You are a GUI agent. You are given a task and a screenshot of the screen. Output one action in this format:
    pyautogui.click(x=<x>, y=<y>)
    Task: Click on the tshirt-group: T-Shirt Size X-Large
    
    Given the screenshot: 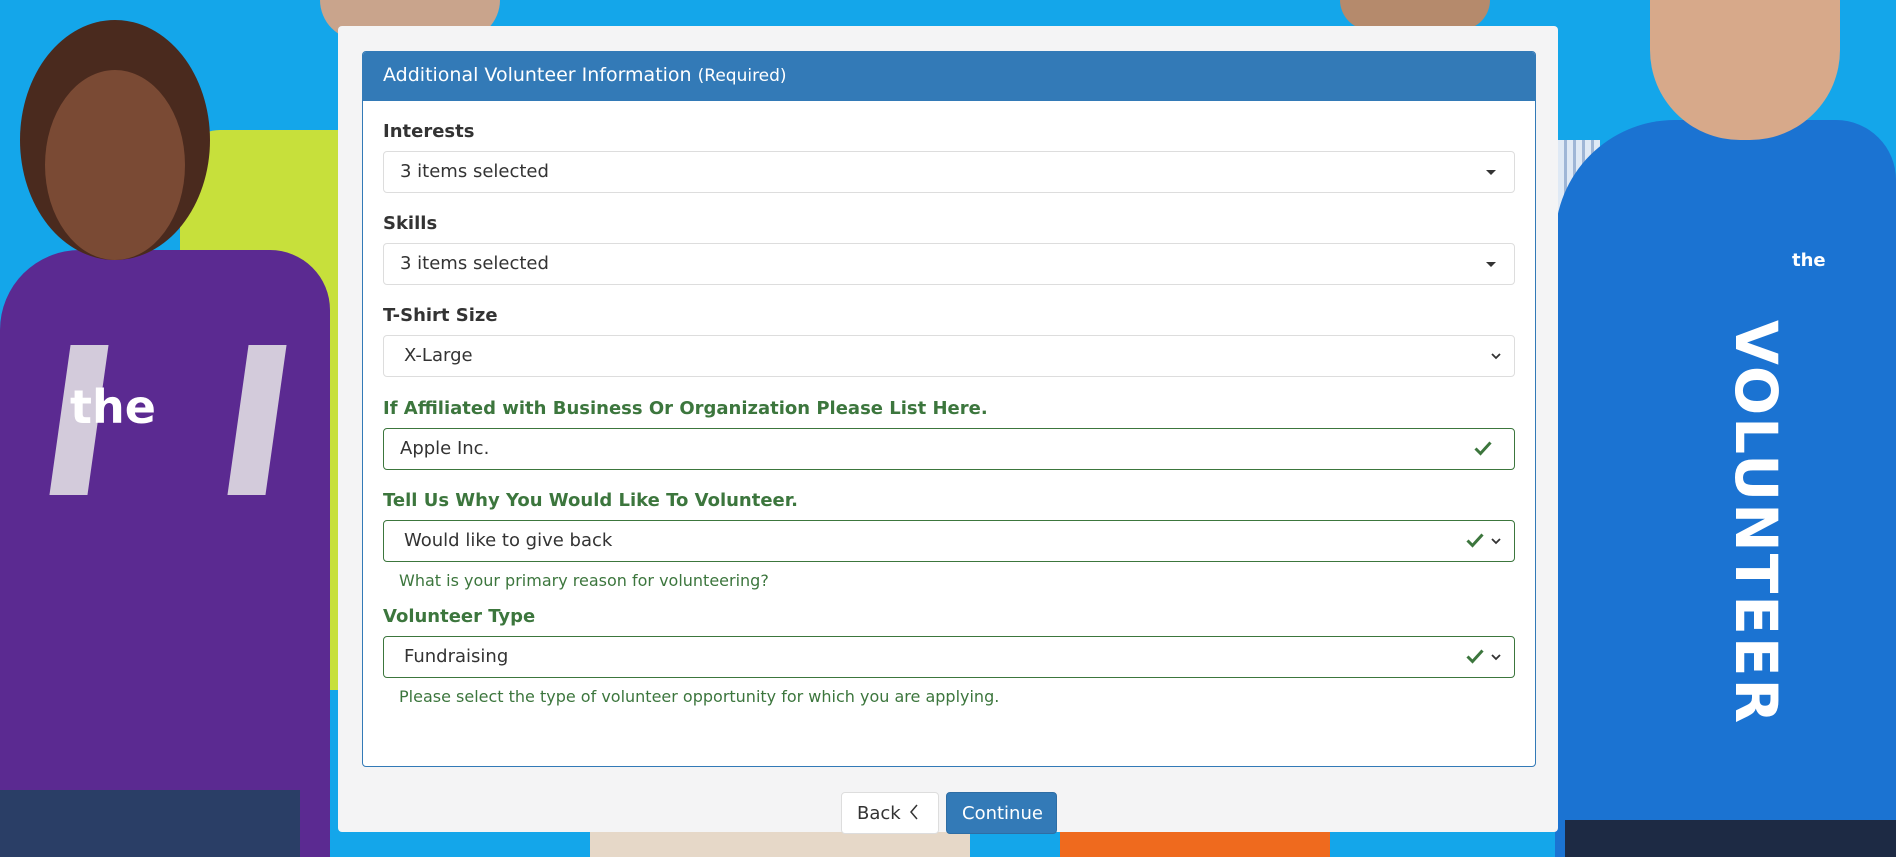 What is the action you would take?
    pyautogui.click(x=949, y=341)
    